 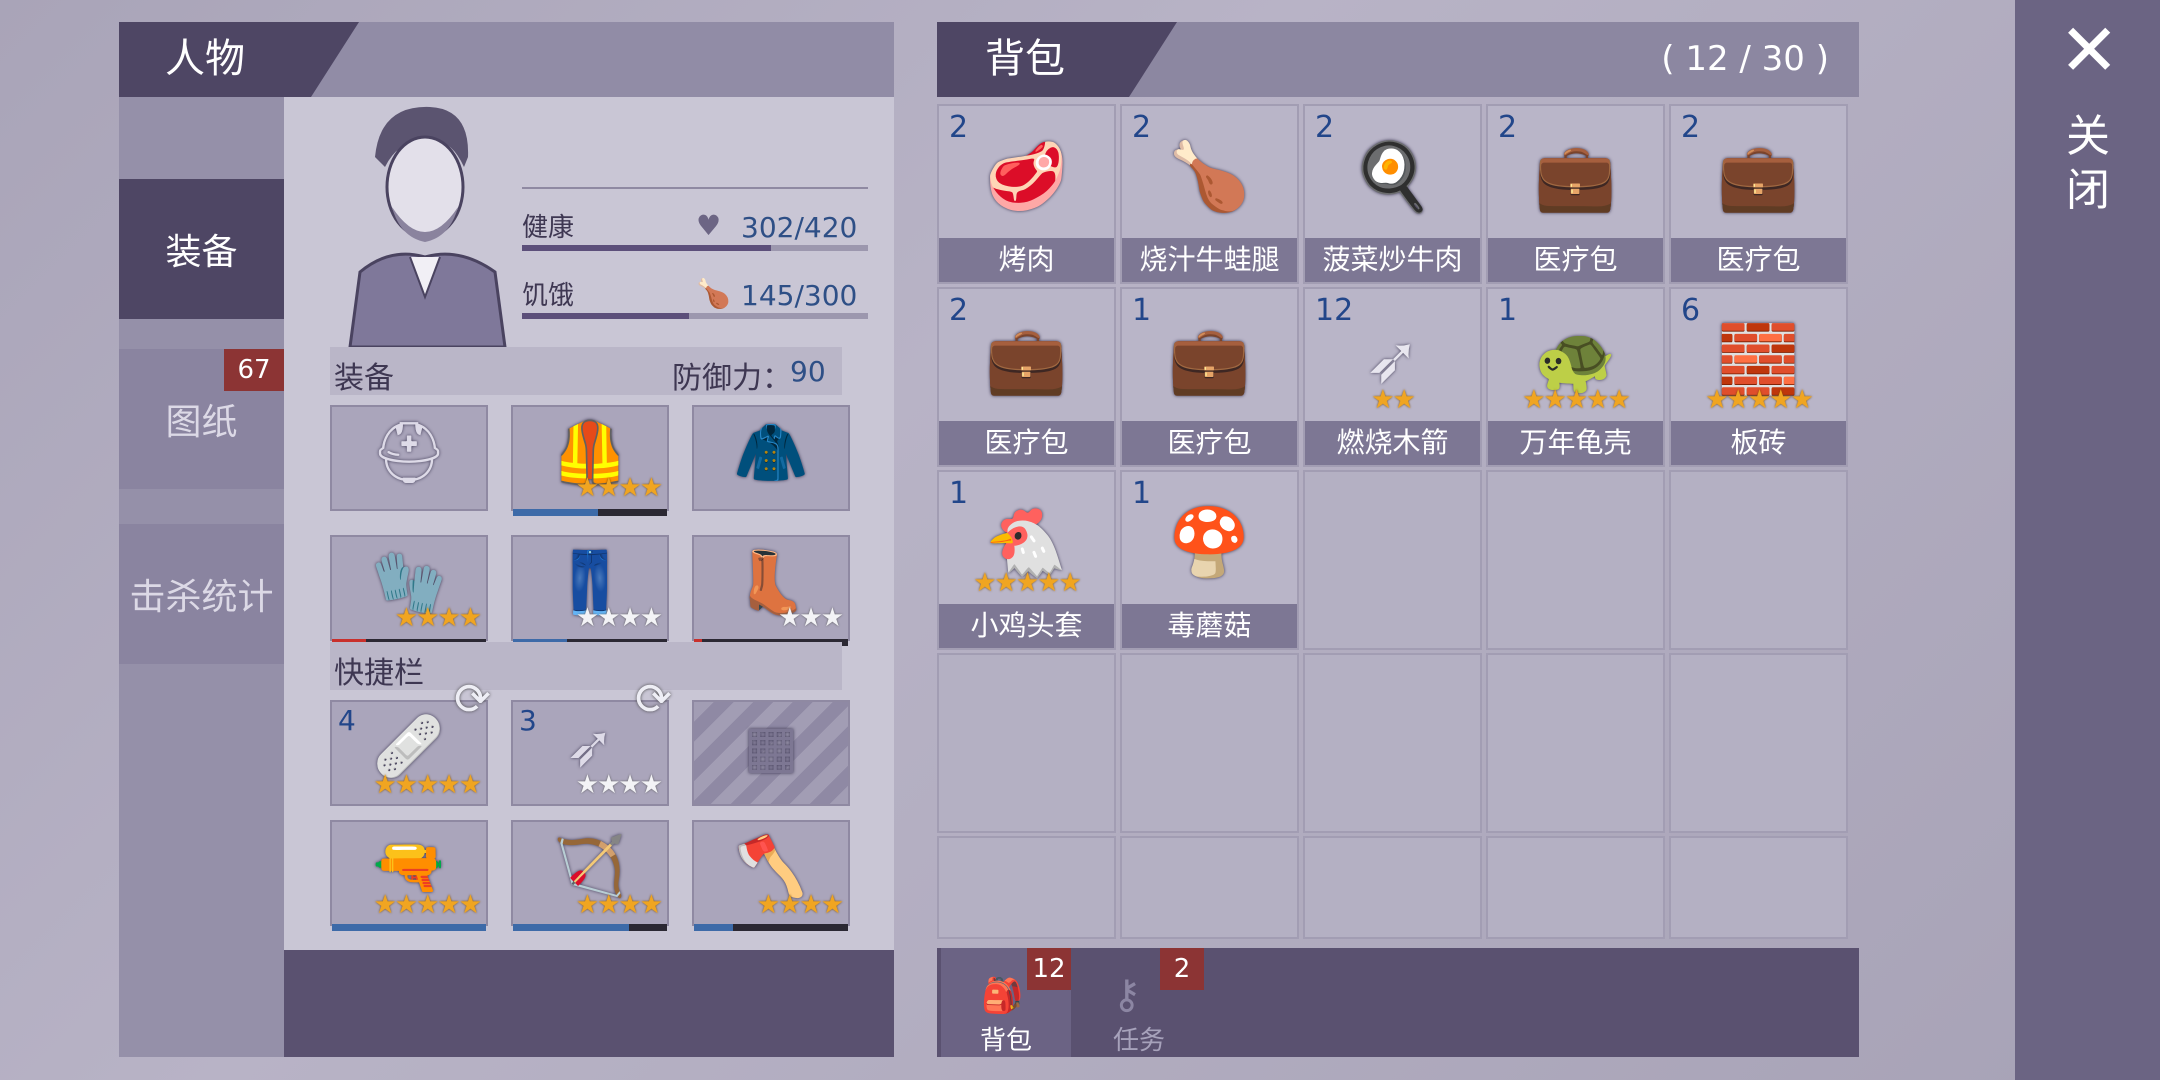 I want to click on quickbar-slot: 🔫 ★★★★★, so click(x=409, y=875).